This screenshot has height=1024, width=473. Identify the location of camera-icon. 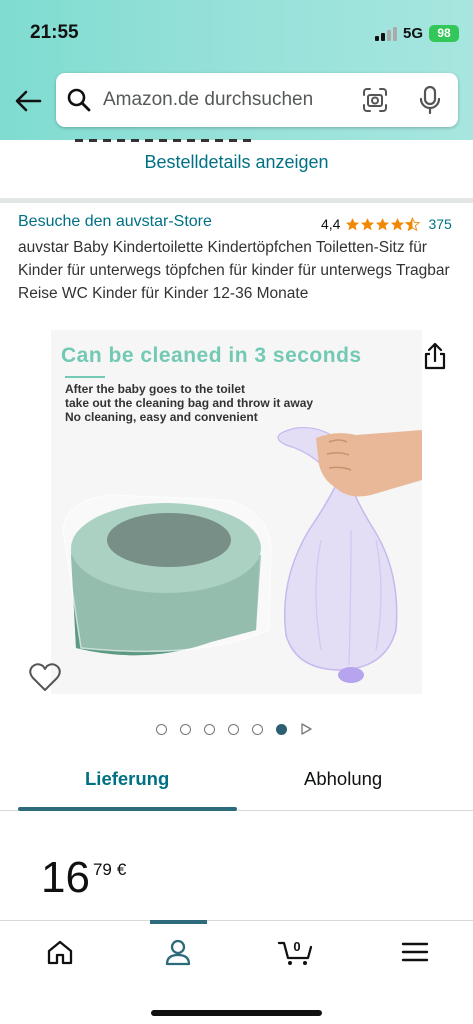
(375, 100).